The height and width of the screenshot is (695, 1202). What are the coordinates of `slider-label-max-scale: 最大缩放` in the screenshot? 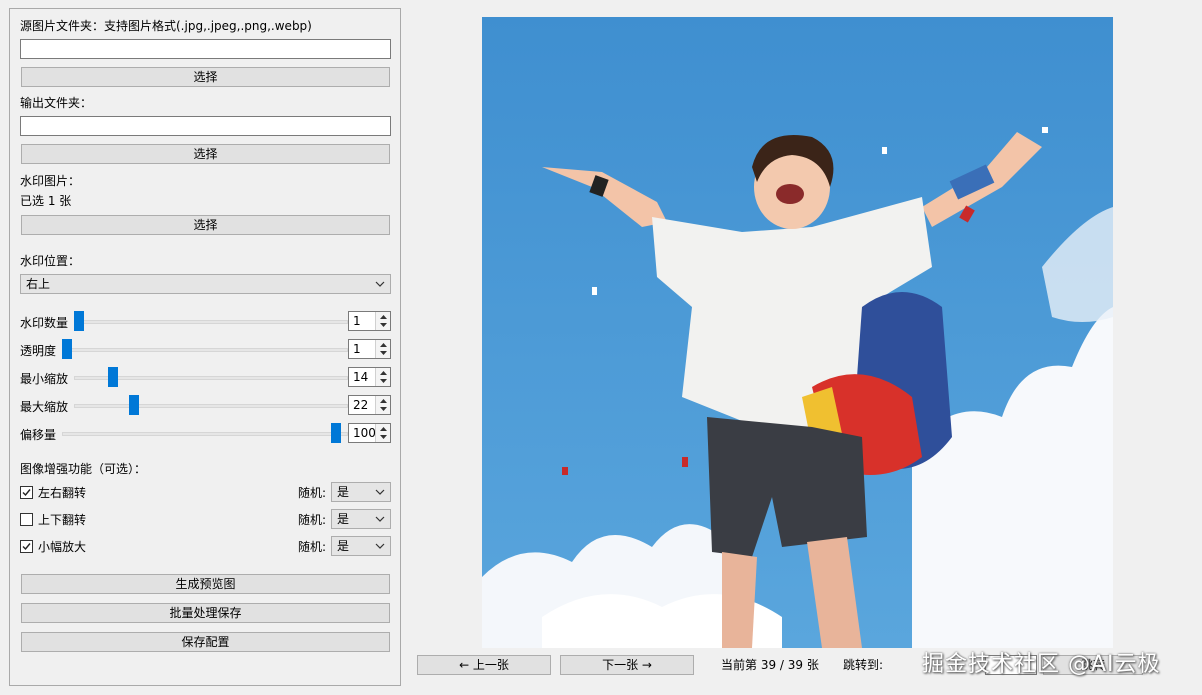 It's located at (44, 407).